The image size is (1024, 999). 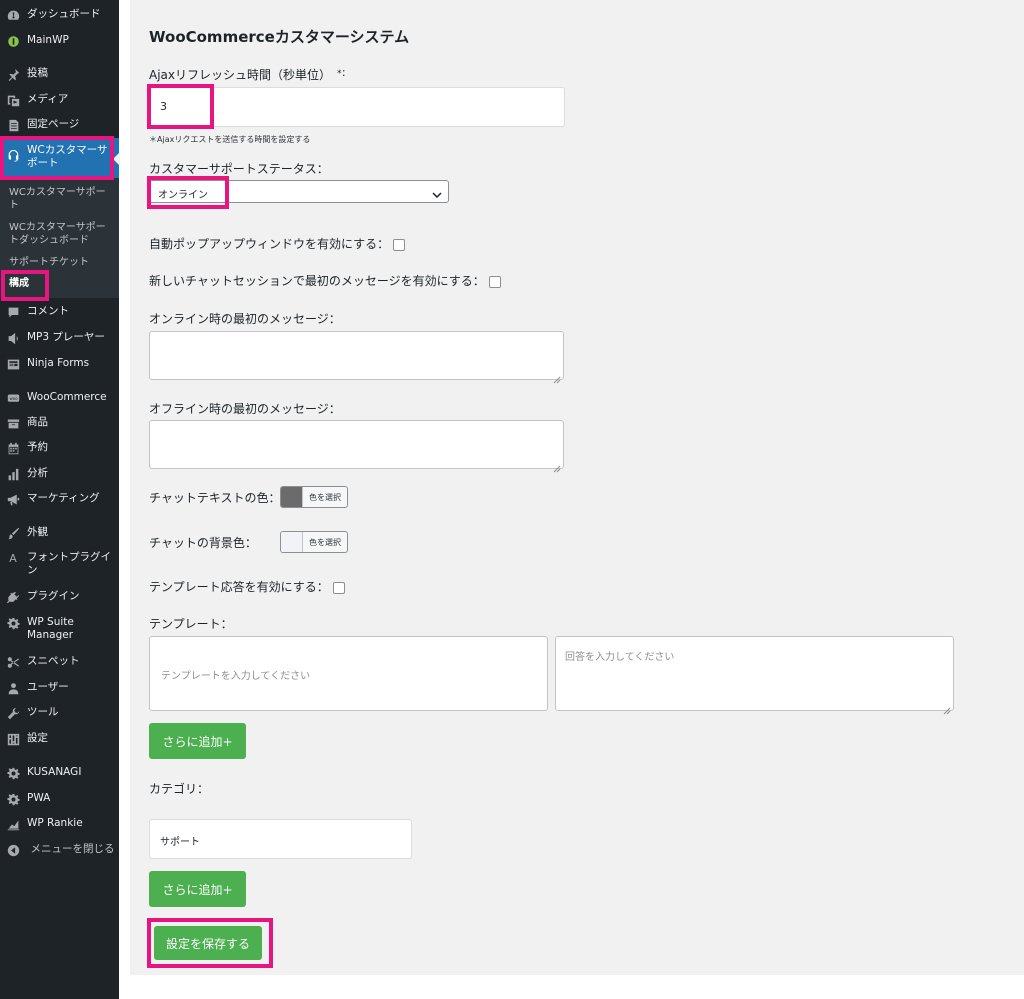 I want to click on offline-message-textarea, so click(x=356, y=446).